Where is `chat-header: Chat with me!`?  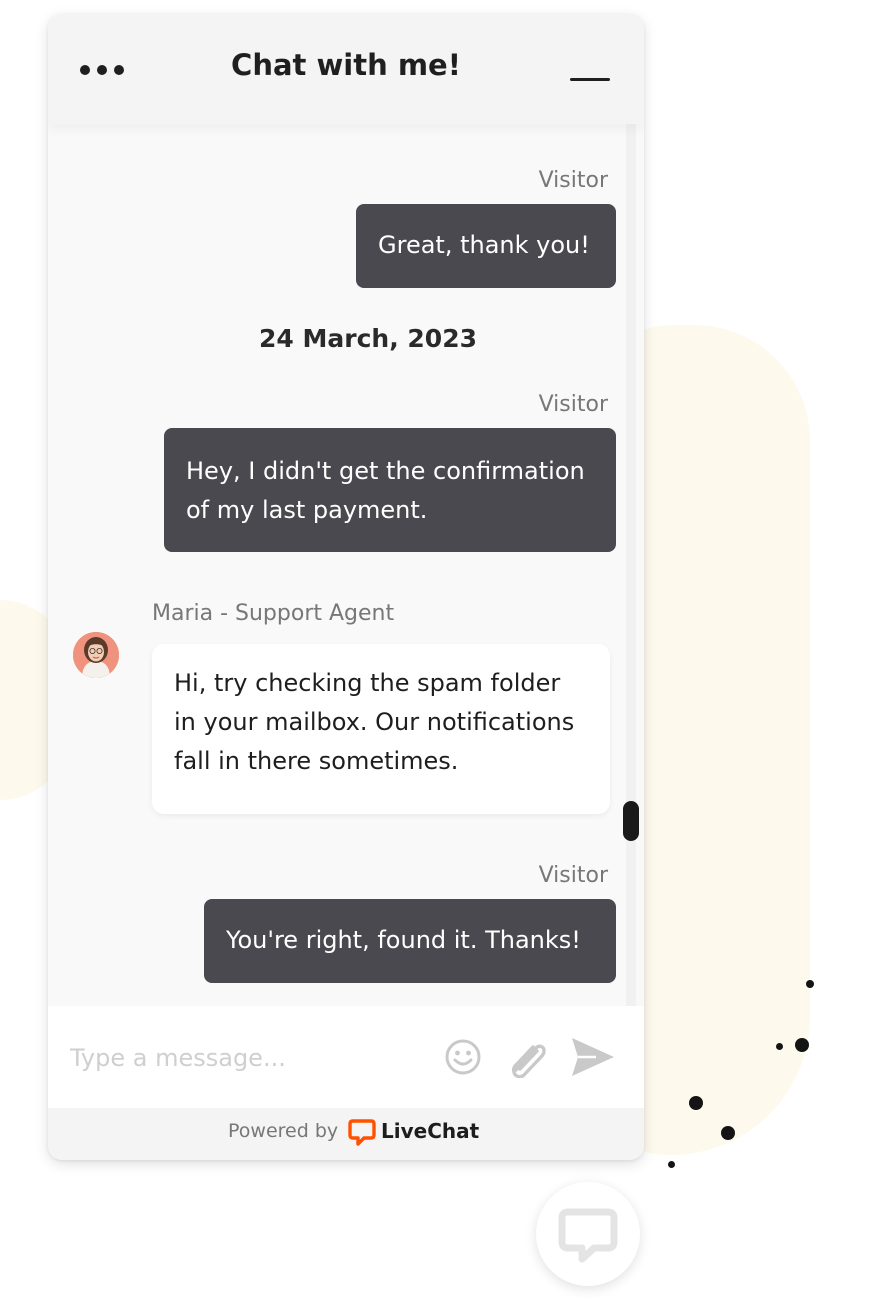 chat-header: Chat with me! is located at coordinates (346, 69).